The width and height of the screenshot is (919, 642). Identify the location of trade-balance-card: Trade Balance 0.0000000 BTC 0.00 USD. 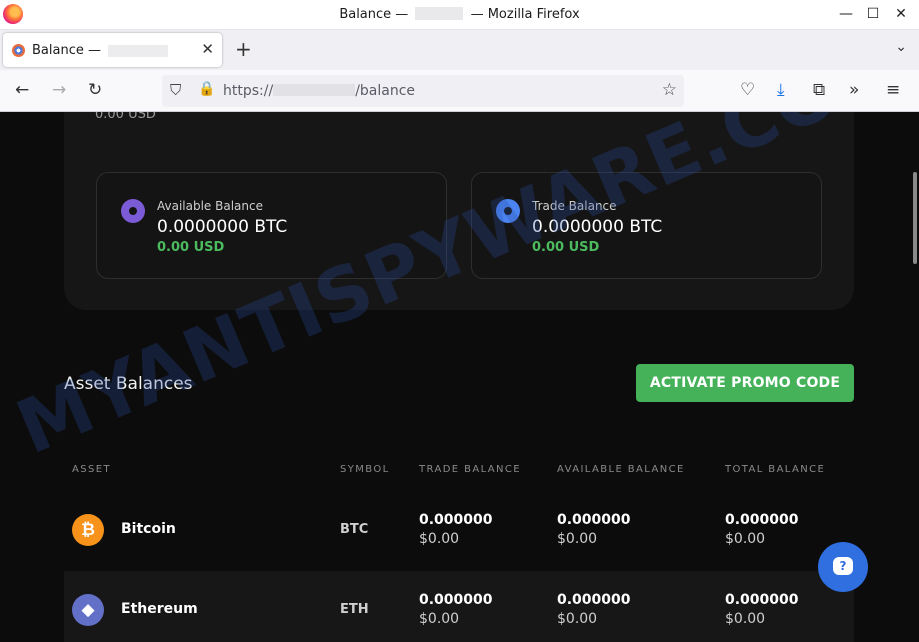
(646, 225).